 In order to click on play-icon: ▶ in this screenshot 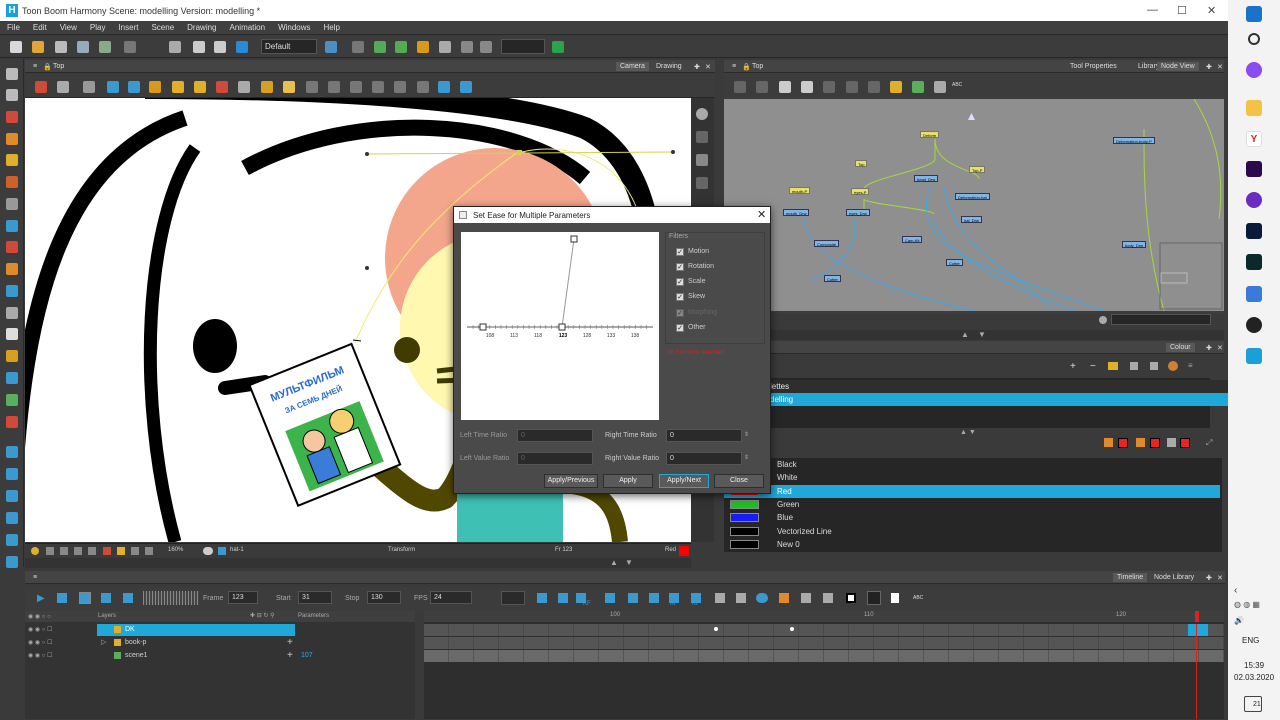, I will do `click(41, 598)`.